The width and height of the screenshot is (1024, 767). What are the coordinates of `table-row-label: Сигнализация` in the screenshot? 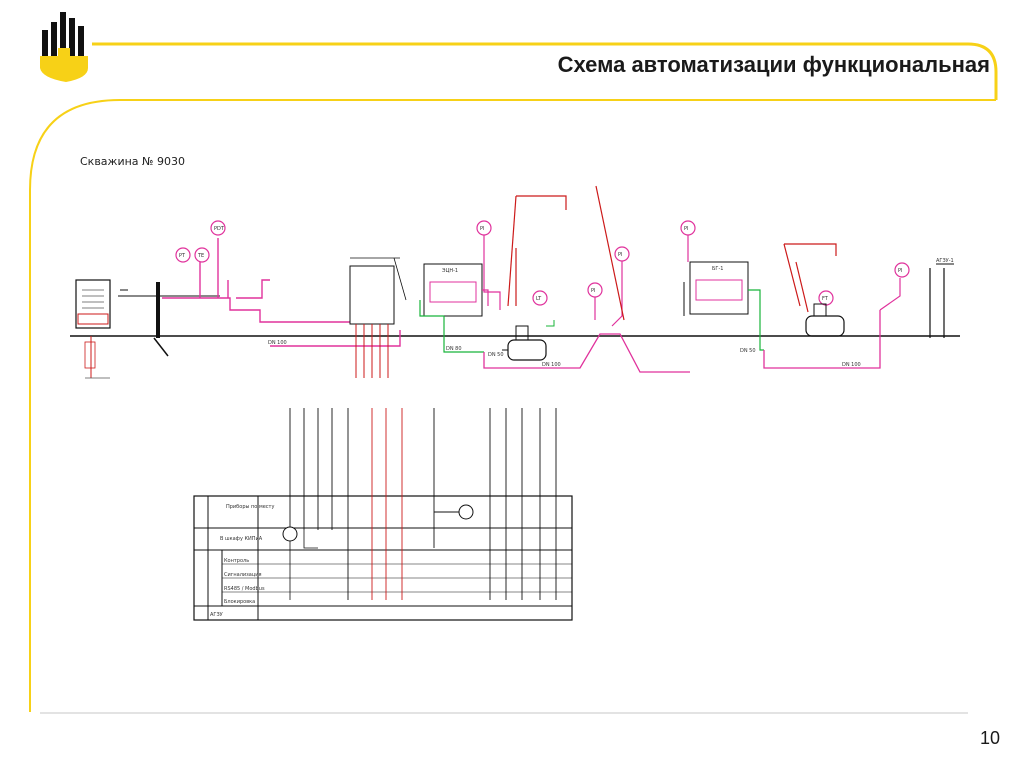 It's located at (243, 575).